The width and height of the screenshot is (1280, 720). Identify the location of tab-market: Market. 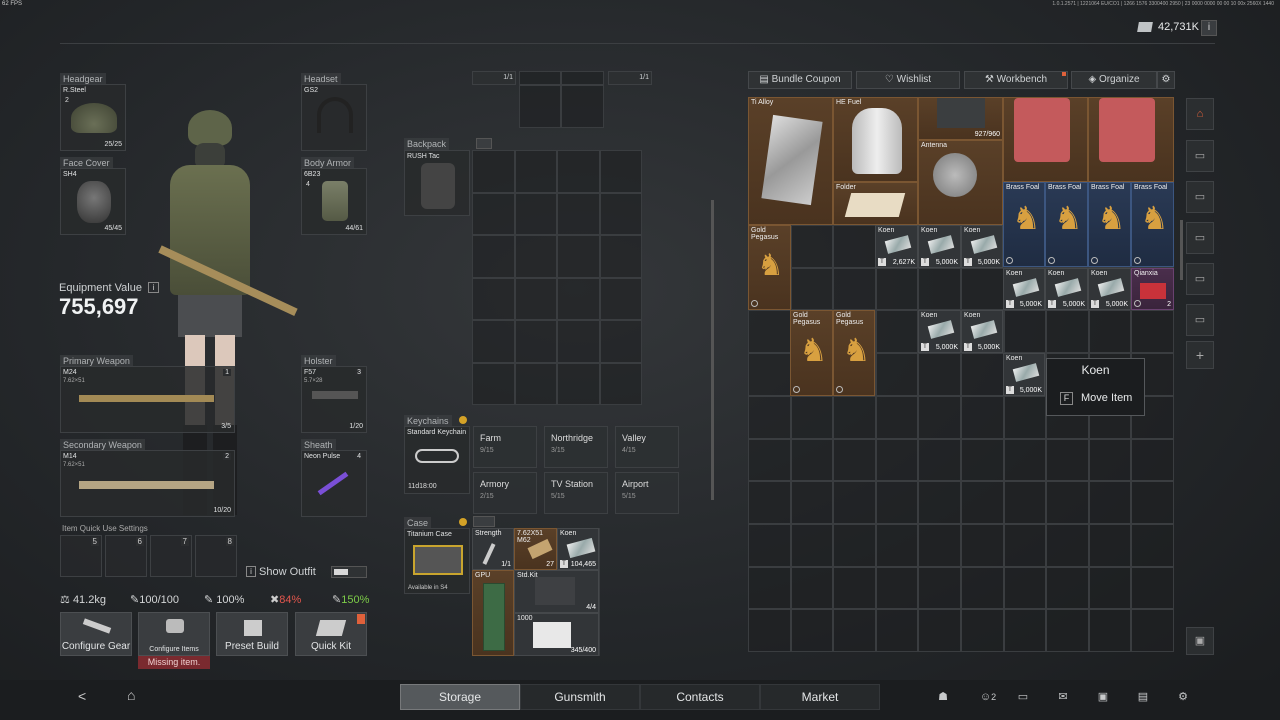
(820, 697).